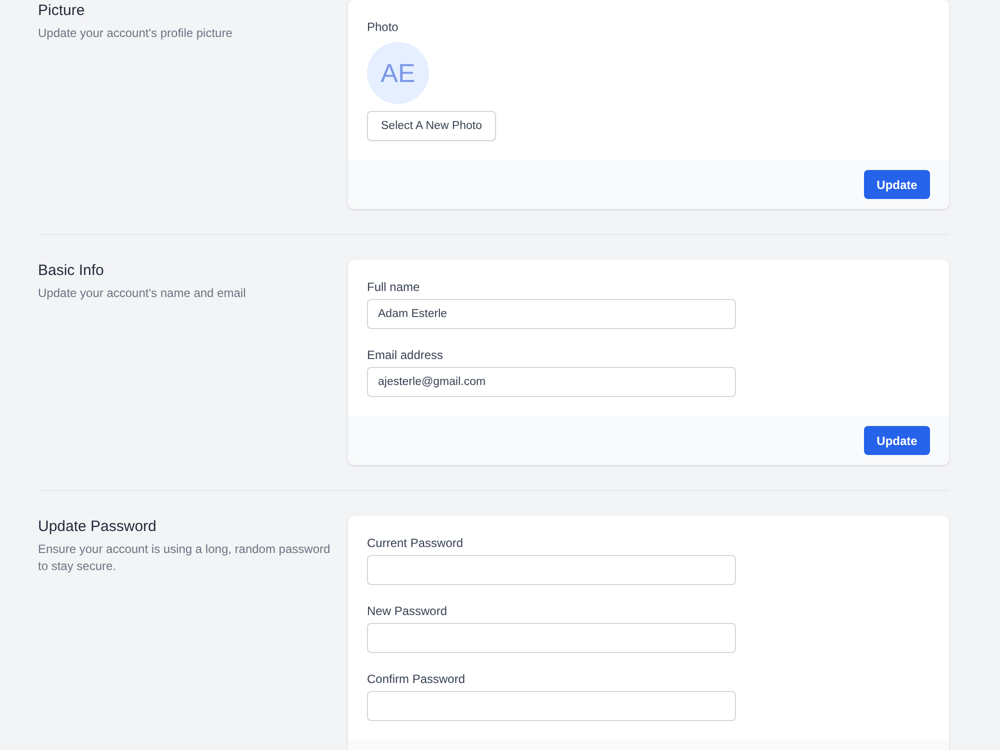 This screenshot has height=750, width=1000. What do you see at coordinates (551, 314) in the screenshot?
I see `input-field: Adam Esterle` at bounding box center [551, 314].